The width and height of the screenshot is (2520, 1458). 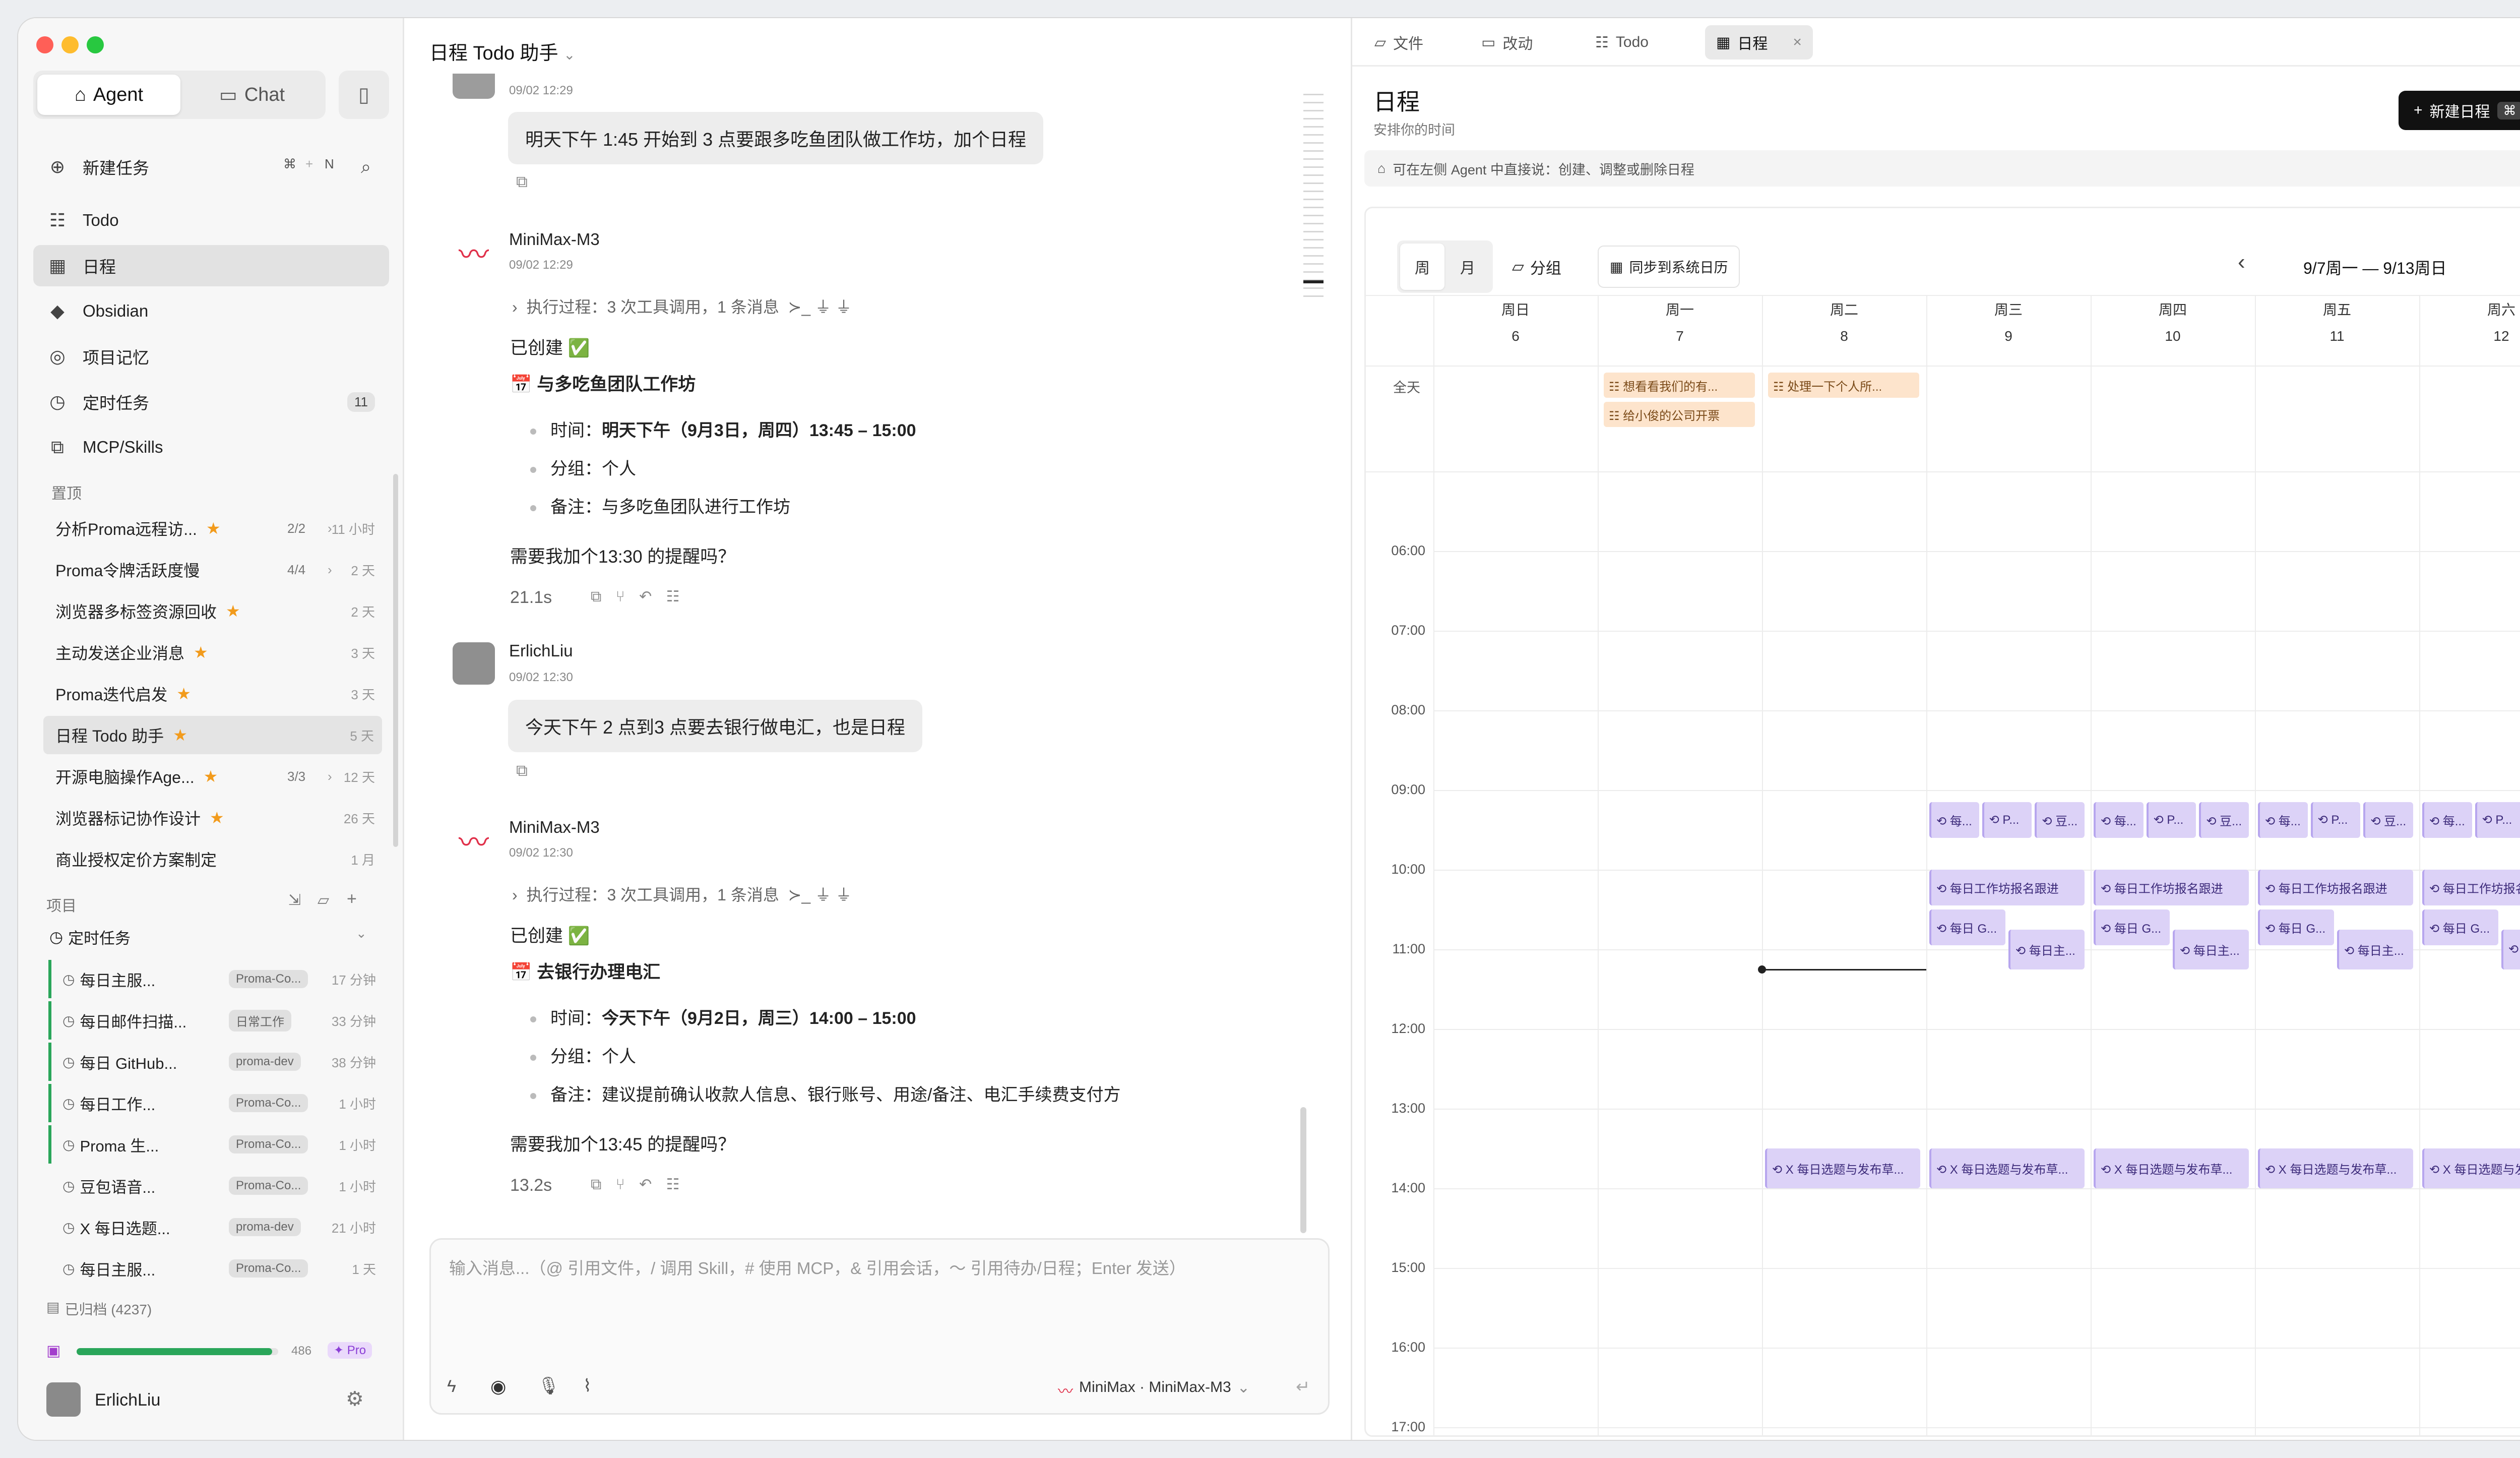 I want to click on scheduled-group-header: ◷ 定时任务, so click(x=90, y=937).